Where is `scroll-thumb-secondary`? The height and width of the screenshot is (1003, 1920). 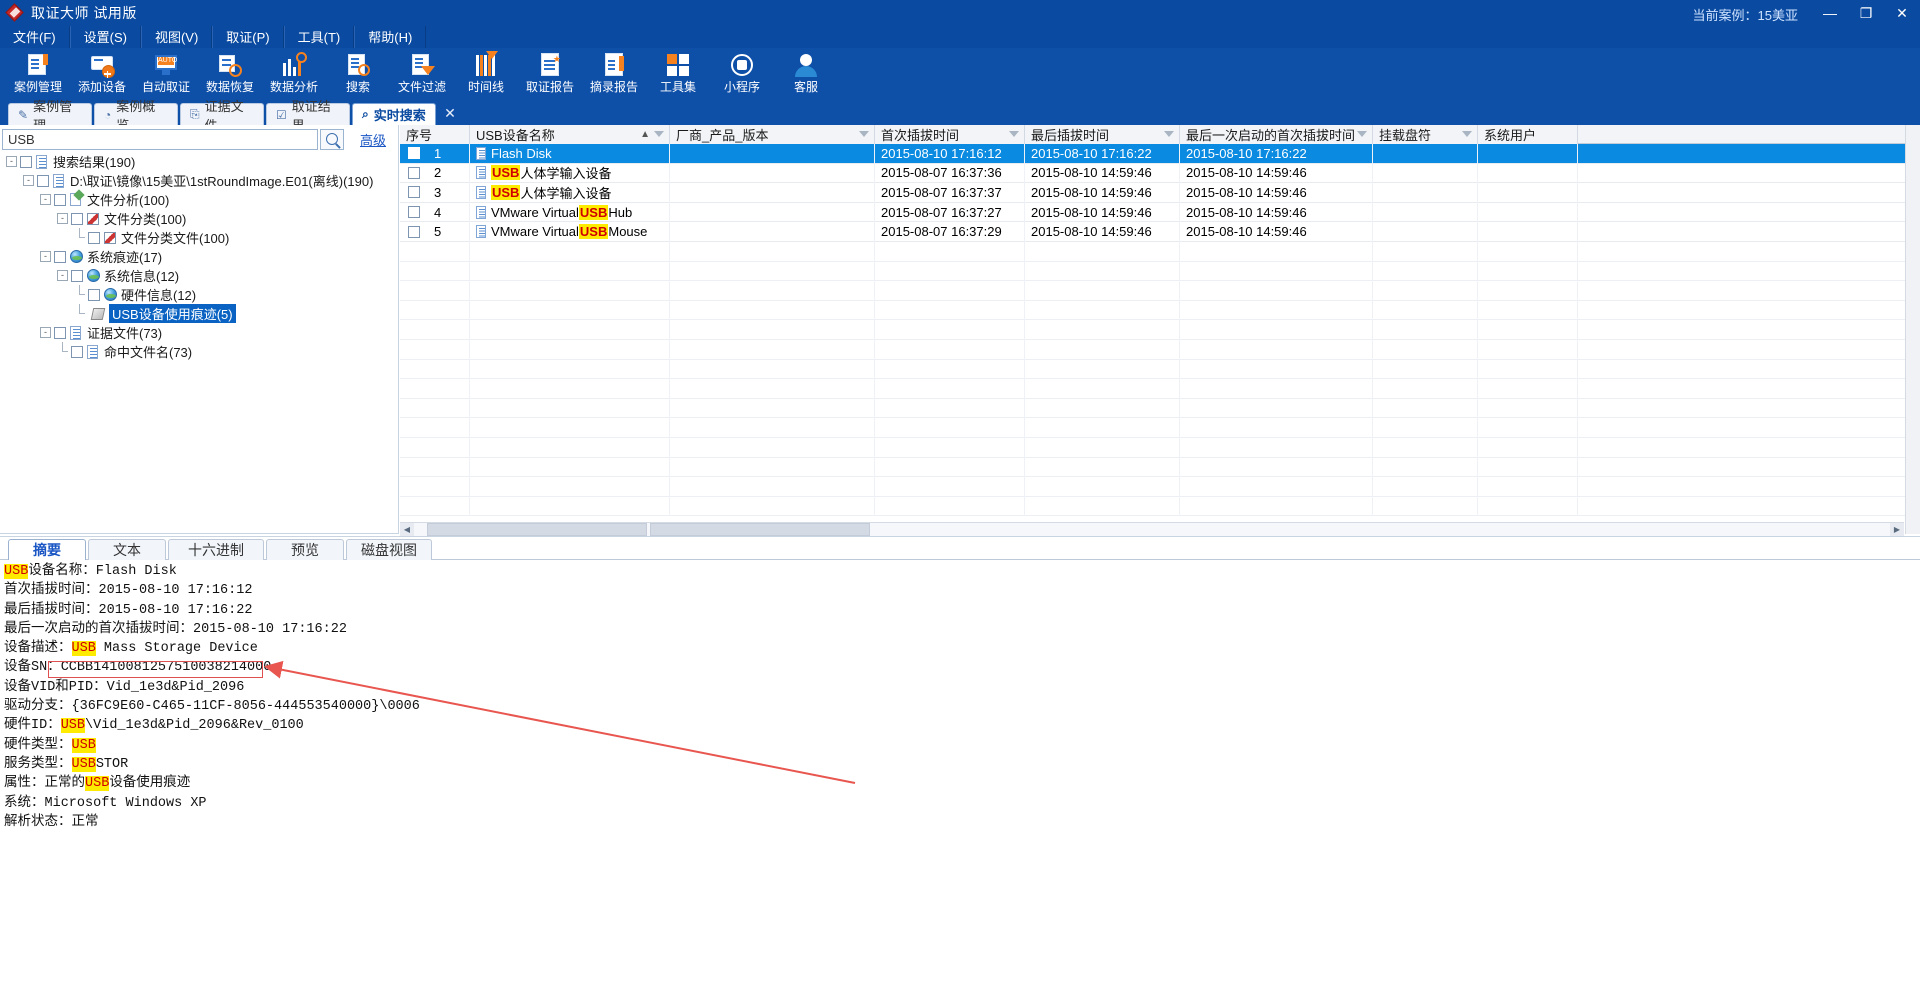
scroll-thumb-secondary is located at coordinates (760, 529).